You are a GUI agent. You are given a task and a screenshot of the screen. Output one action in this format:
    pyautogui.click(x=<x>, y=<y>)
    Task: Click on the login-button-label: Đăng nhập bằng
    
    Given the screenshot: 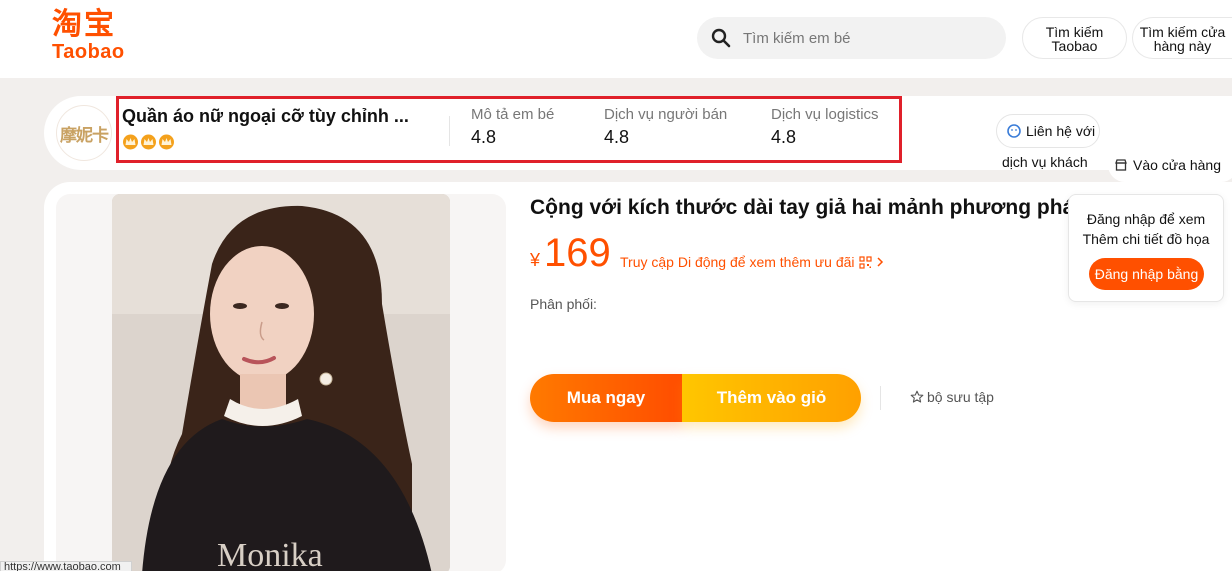 What is the action you would take?
    pyautogui.click(x=1146, y=274)
    